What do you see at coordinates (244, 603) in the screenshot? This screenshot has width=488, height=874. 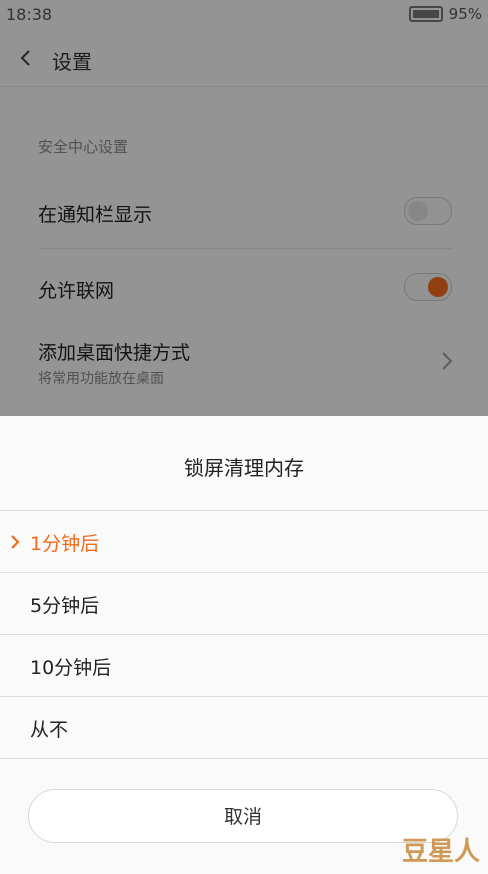 I see `option-5-minutes: 5分钟后` at bounding box center [244, 603].